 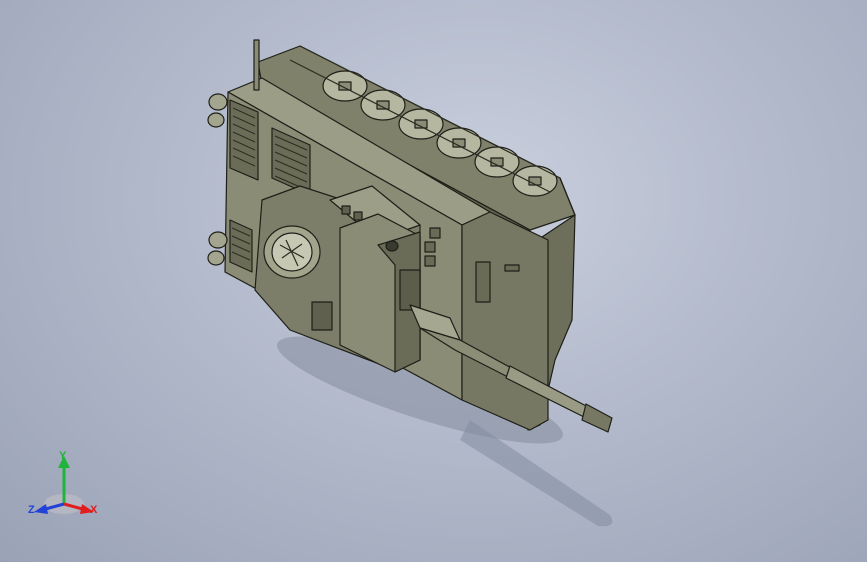 What do you see at coordinates (31, 510) in the screenshot?
I see `z-axis-label: Z` at bounding box center [31, 510].